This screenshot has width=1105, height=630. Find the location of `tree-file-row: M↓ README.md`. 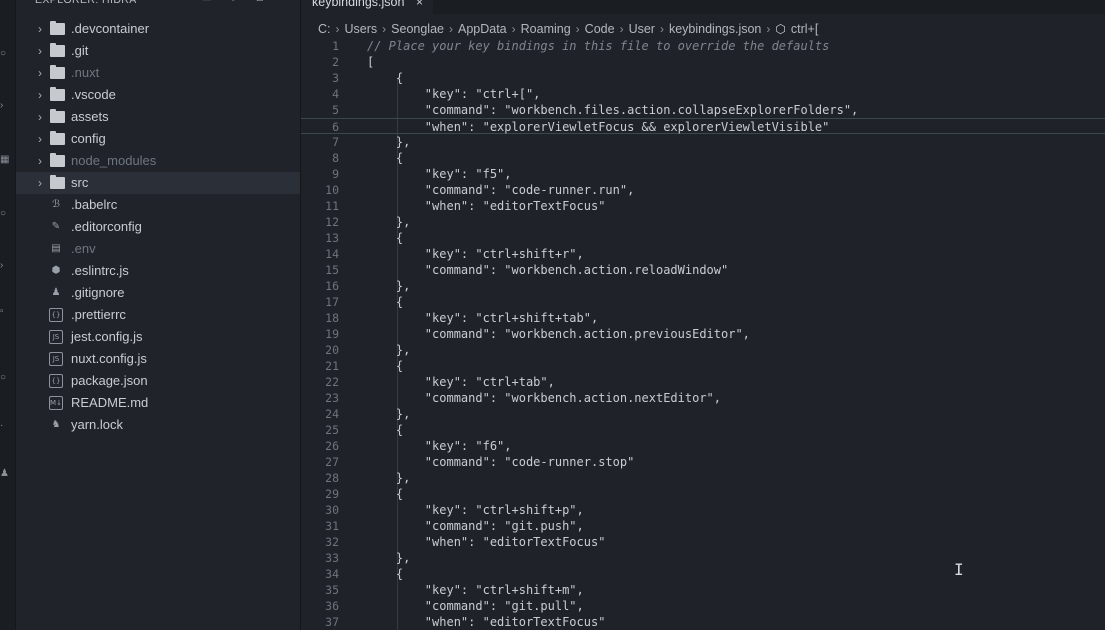

tree-file-row: M↓ README.md is located at coordinates (158, 403).